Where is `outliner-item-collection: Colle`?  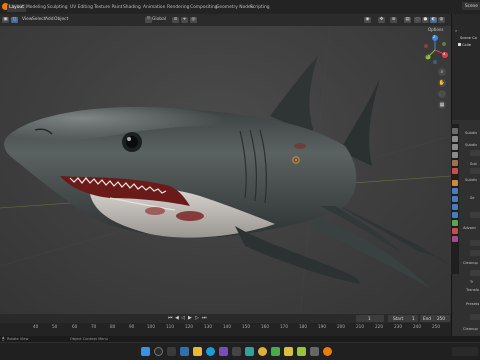
outliner-item-collection: Colle is located at coordinates (466, 45).